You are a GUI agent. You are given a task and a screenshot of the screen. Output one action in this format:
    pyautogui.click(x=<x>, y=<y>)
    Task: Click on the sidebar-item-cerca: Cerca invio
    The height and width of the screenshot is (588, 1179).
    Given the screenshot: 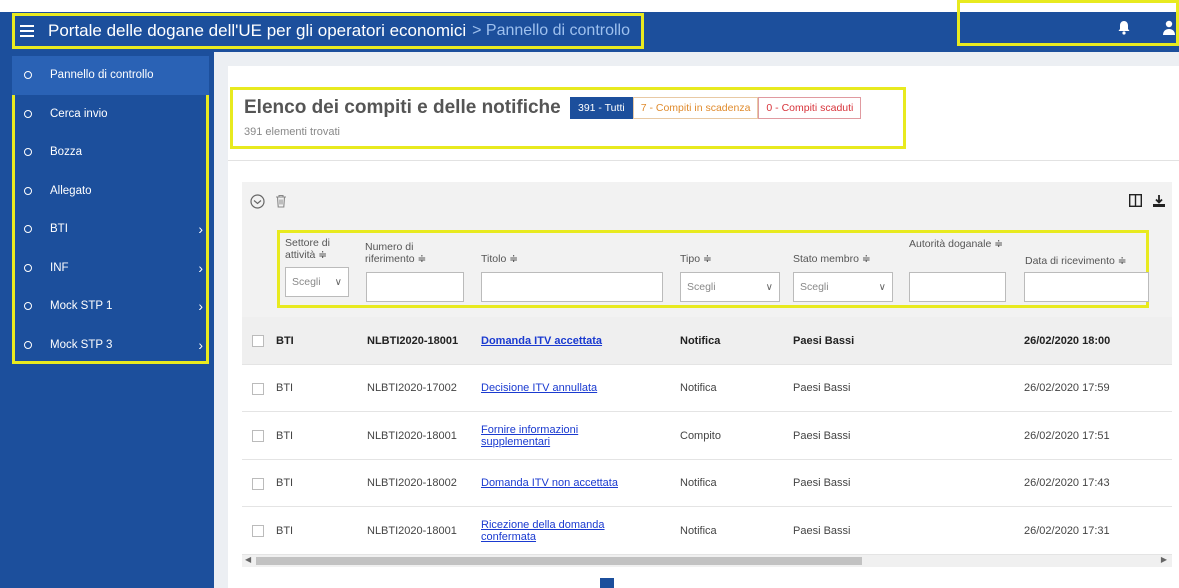 What is the action you would take?
    pyautogui.click(x=110, y=114)
    